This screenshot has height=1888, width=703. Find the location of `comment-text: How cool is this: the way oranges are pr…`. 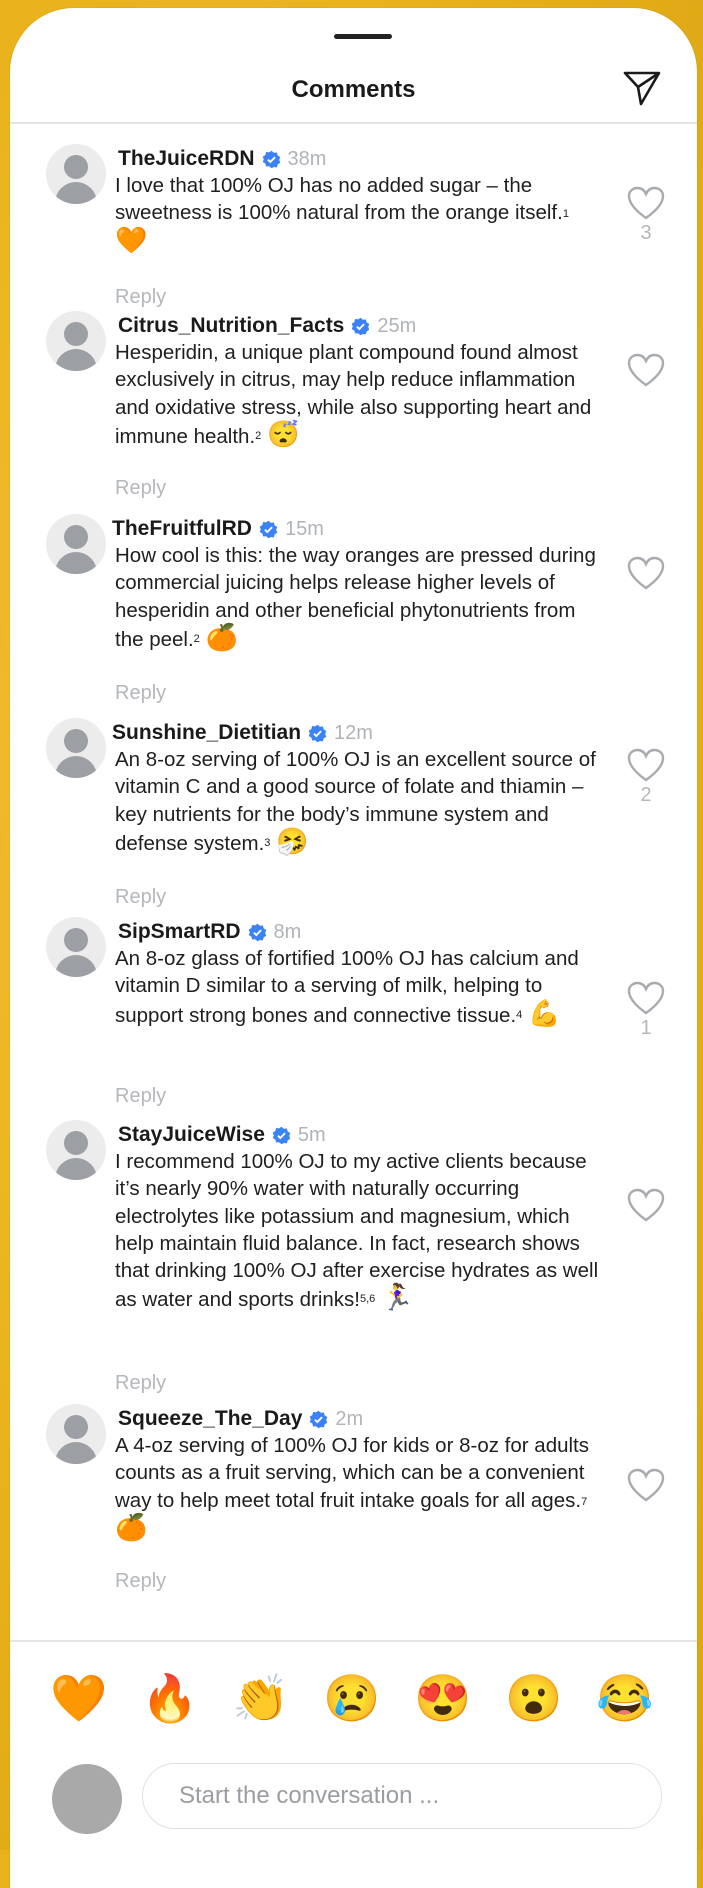

comment-text: How cool is this: the way oranges are pr… is located at coordinates (355, 598).